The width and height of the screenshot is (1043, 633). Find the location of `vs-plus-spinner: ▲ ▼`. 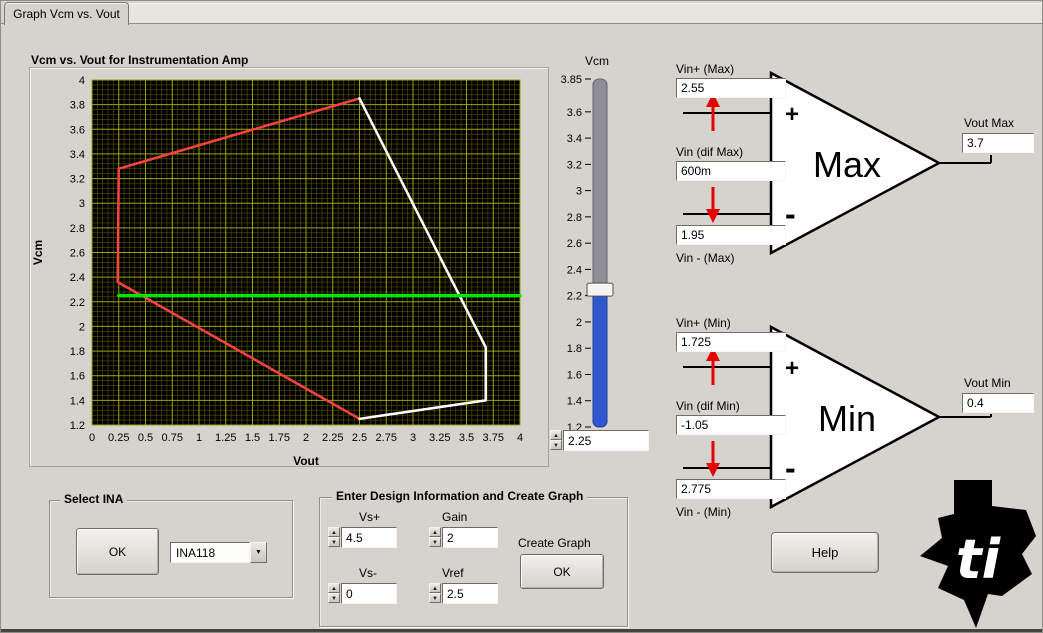

vs-plus-spinner: ▲ ▼ is located at coordinates (334, 537).